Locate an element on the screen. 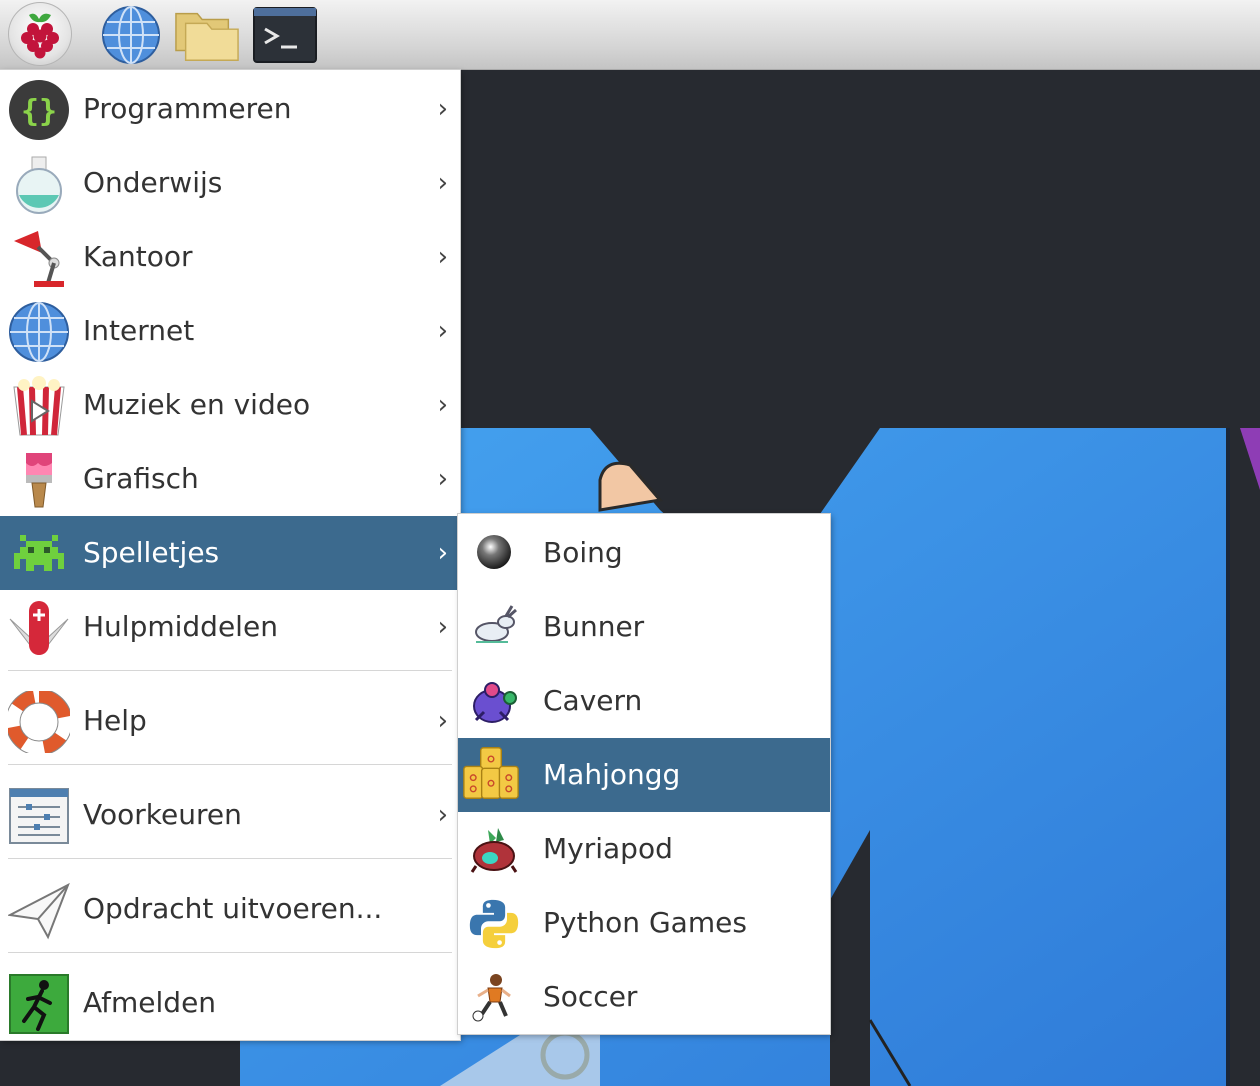 Image resolution: width=1260 pixels, height=1086 pixels. lifebuoy-icon is located at coordinates (39, 722).